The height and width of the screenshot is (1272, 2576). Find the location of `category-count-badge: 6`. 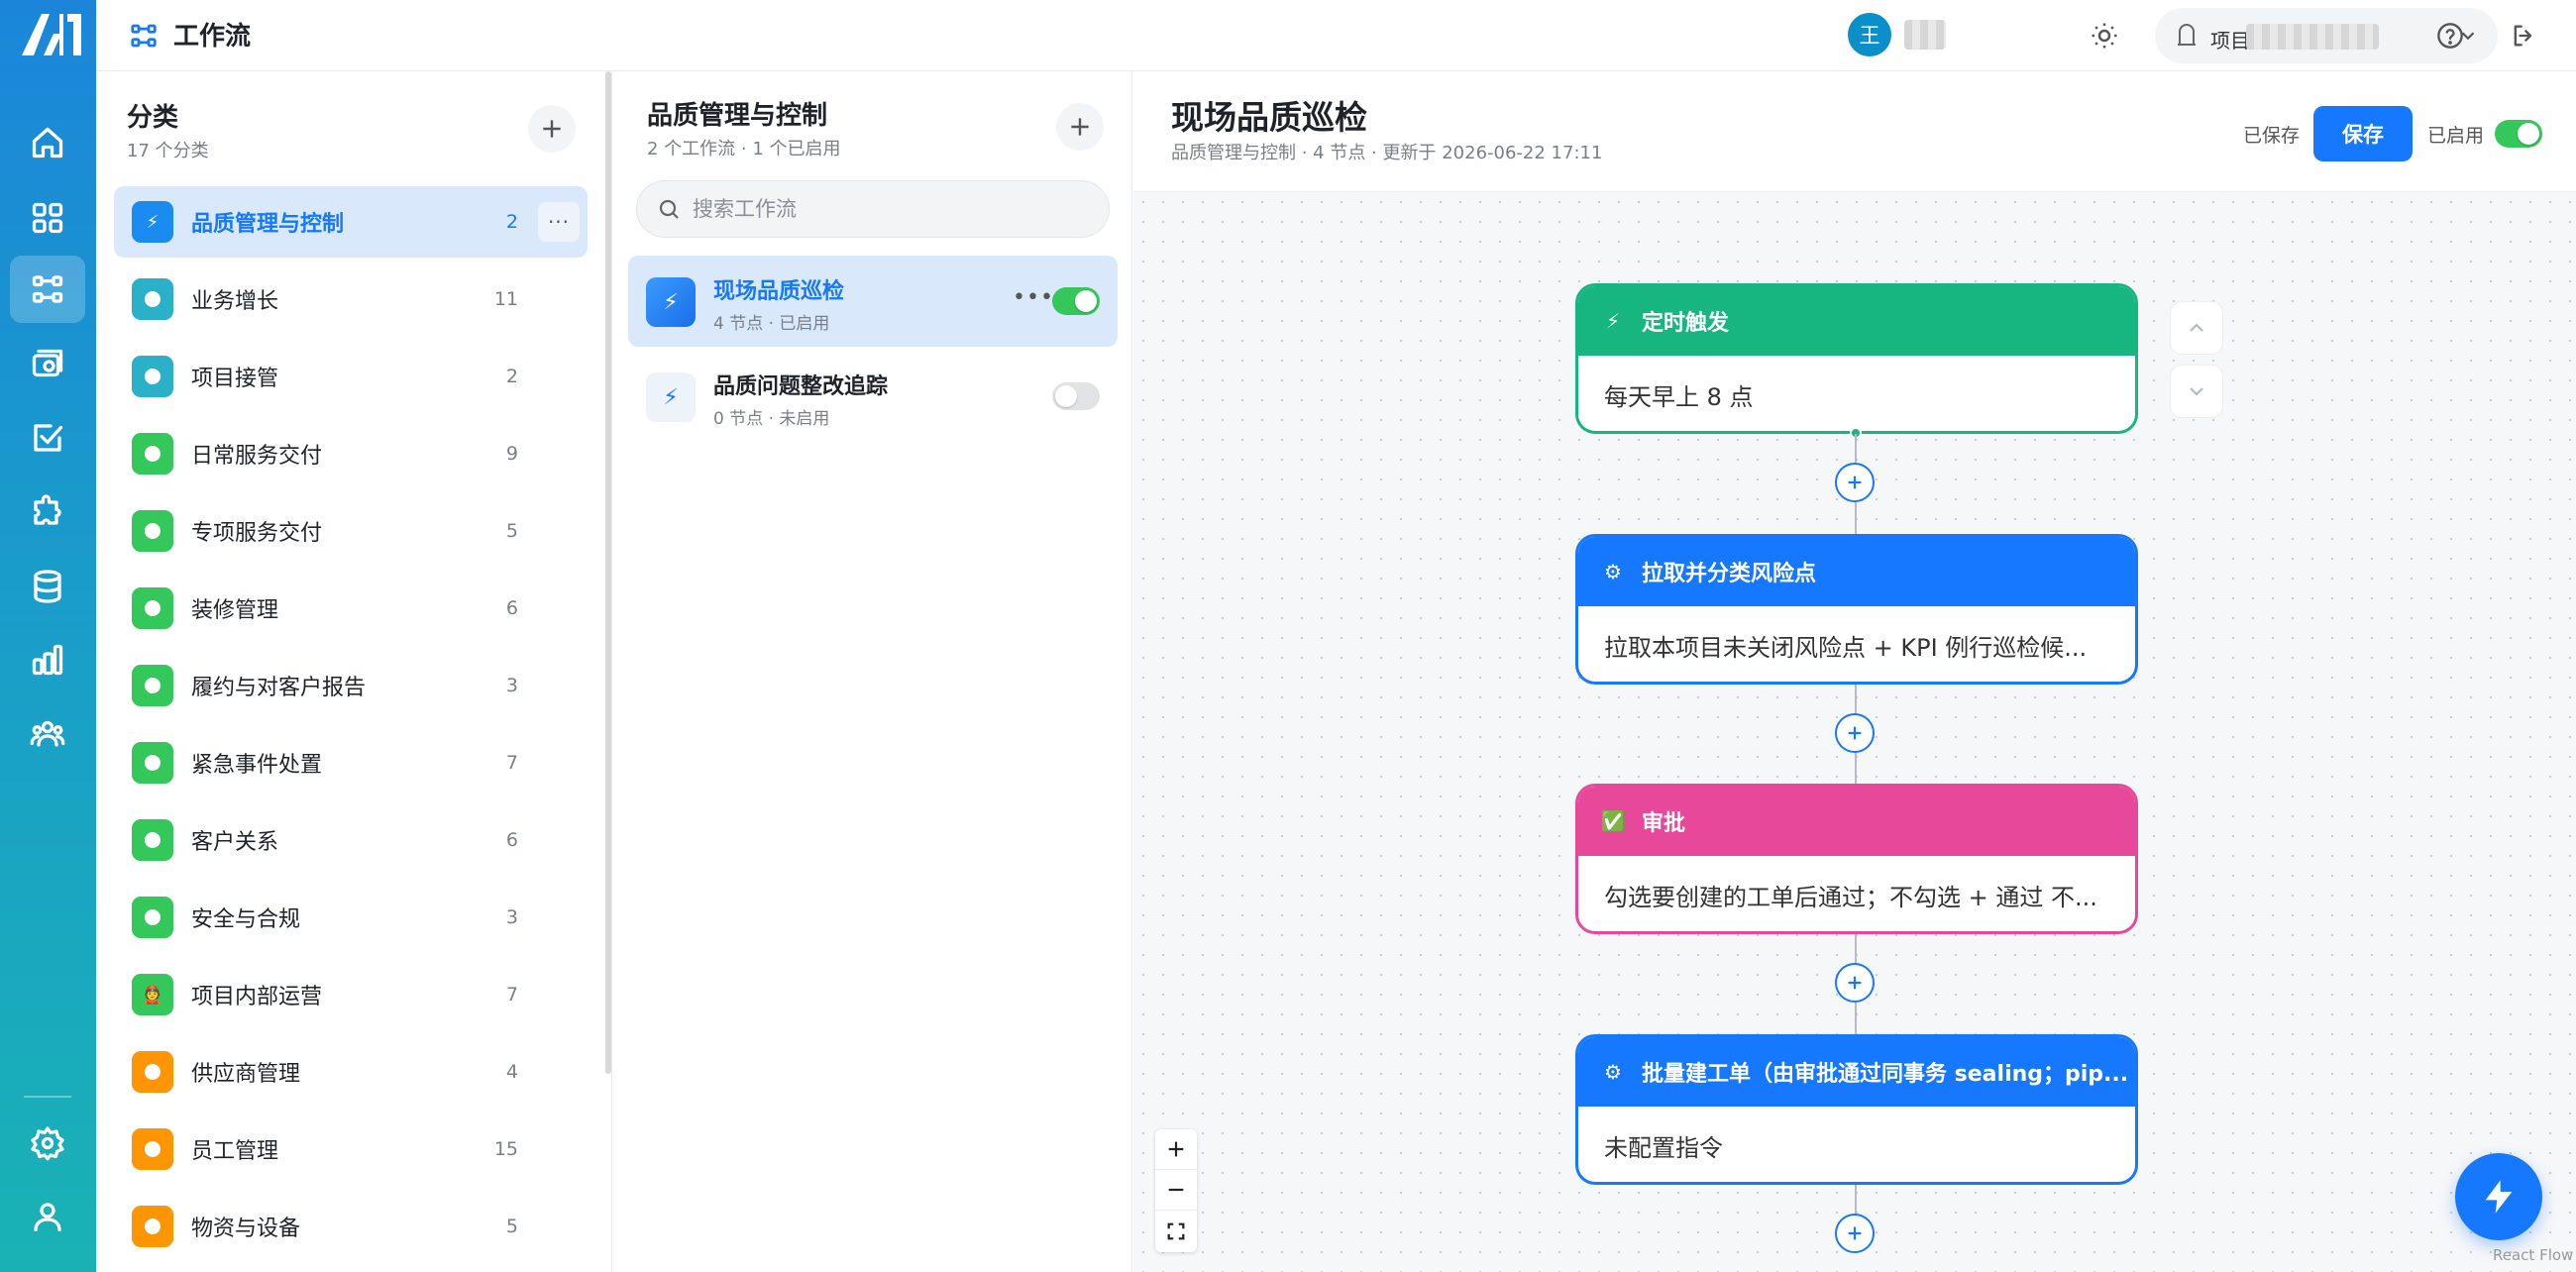

category-count-badge: 6 is located at coordinates (511, 840).